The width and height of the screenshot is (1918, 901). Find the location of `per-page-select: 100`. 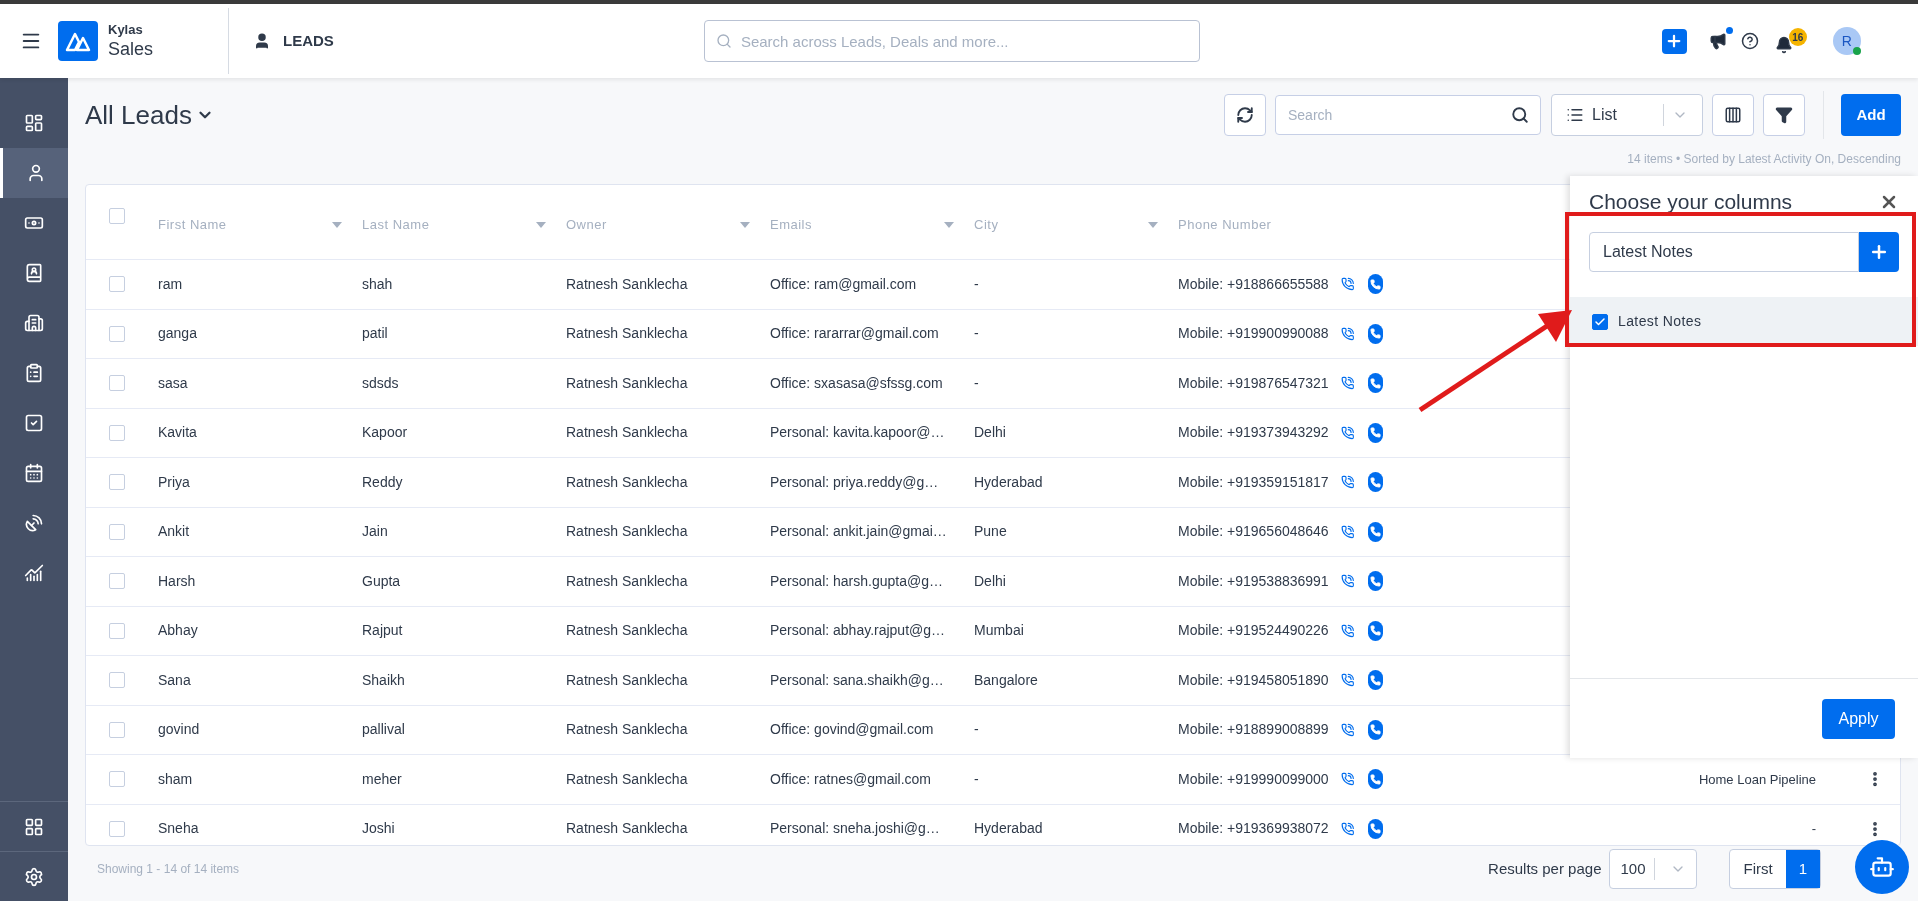

per-page-select: 100 is located at coordinates (1653, 869).